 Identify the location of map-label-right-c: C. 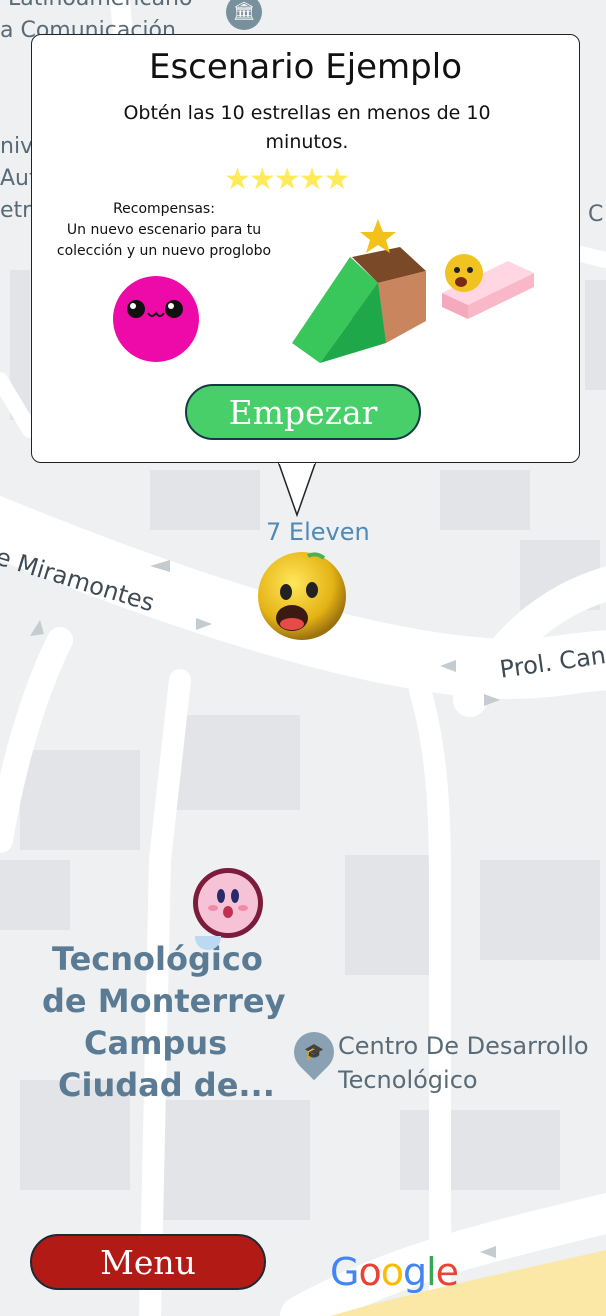
(596, 214).